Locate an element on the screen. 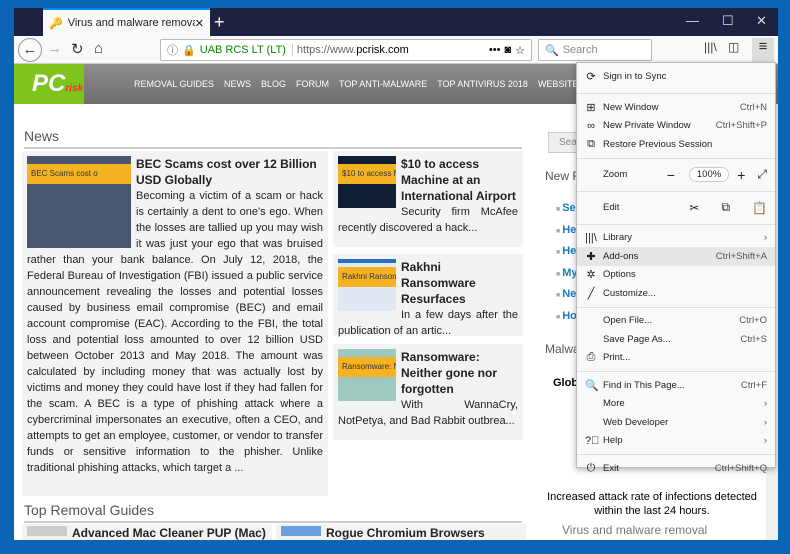  nav-top-anti-malware: TOP ANTI-MALWARE is located at coordinates (383, 84).